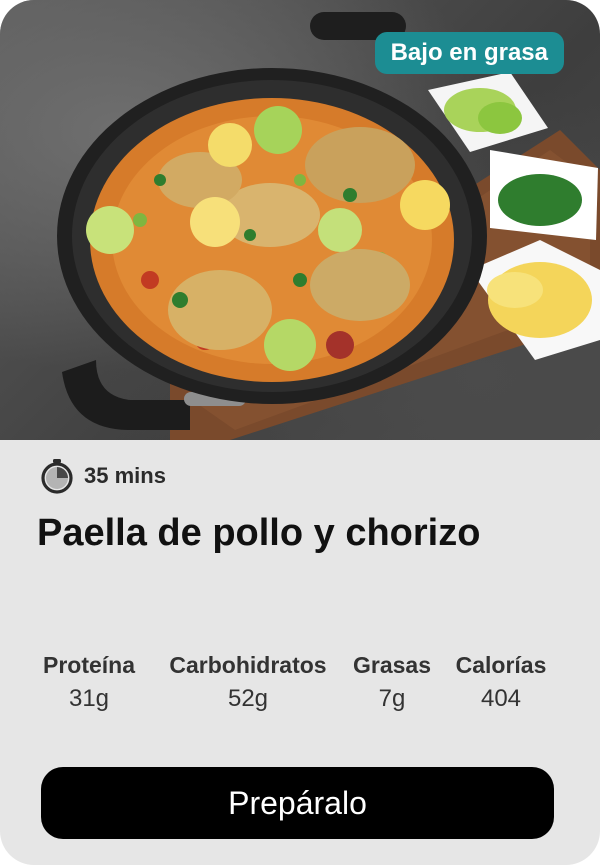  Describe the element at coordinates (248, 682) in the screenshot. I see `macro-carbs: Carbohidratos 52g` at that location.